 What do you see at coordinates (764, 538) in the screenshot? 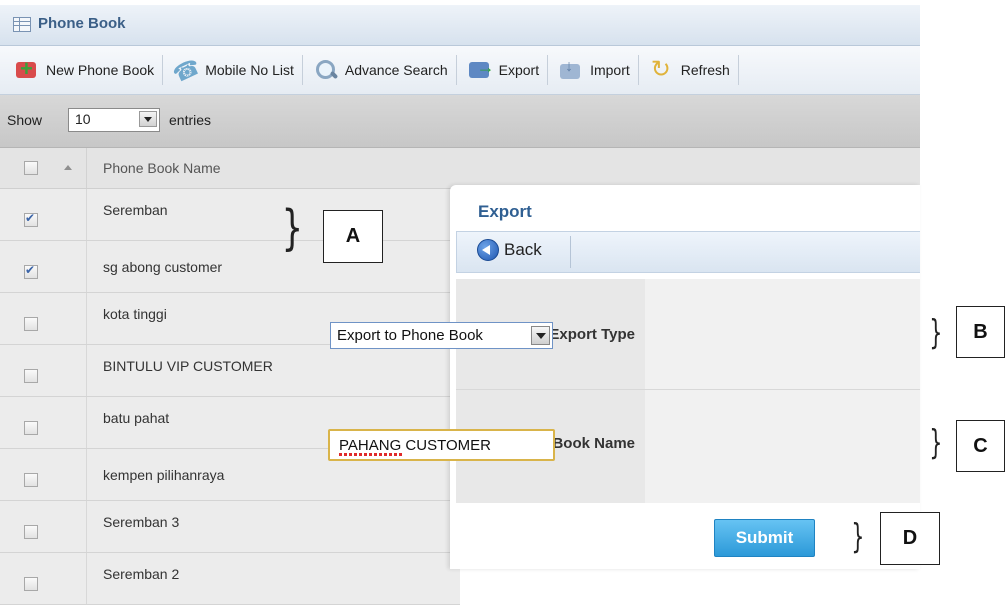
I see `submit-button: Submit` at bounding box center [764, 538].